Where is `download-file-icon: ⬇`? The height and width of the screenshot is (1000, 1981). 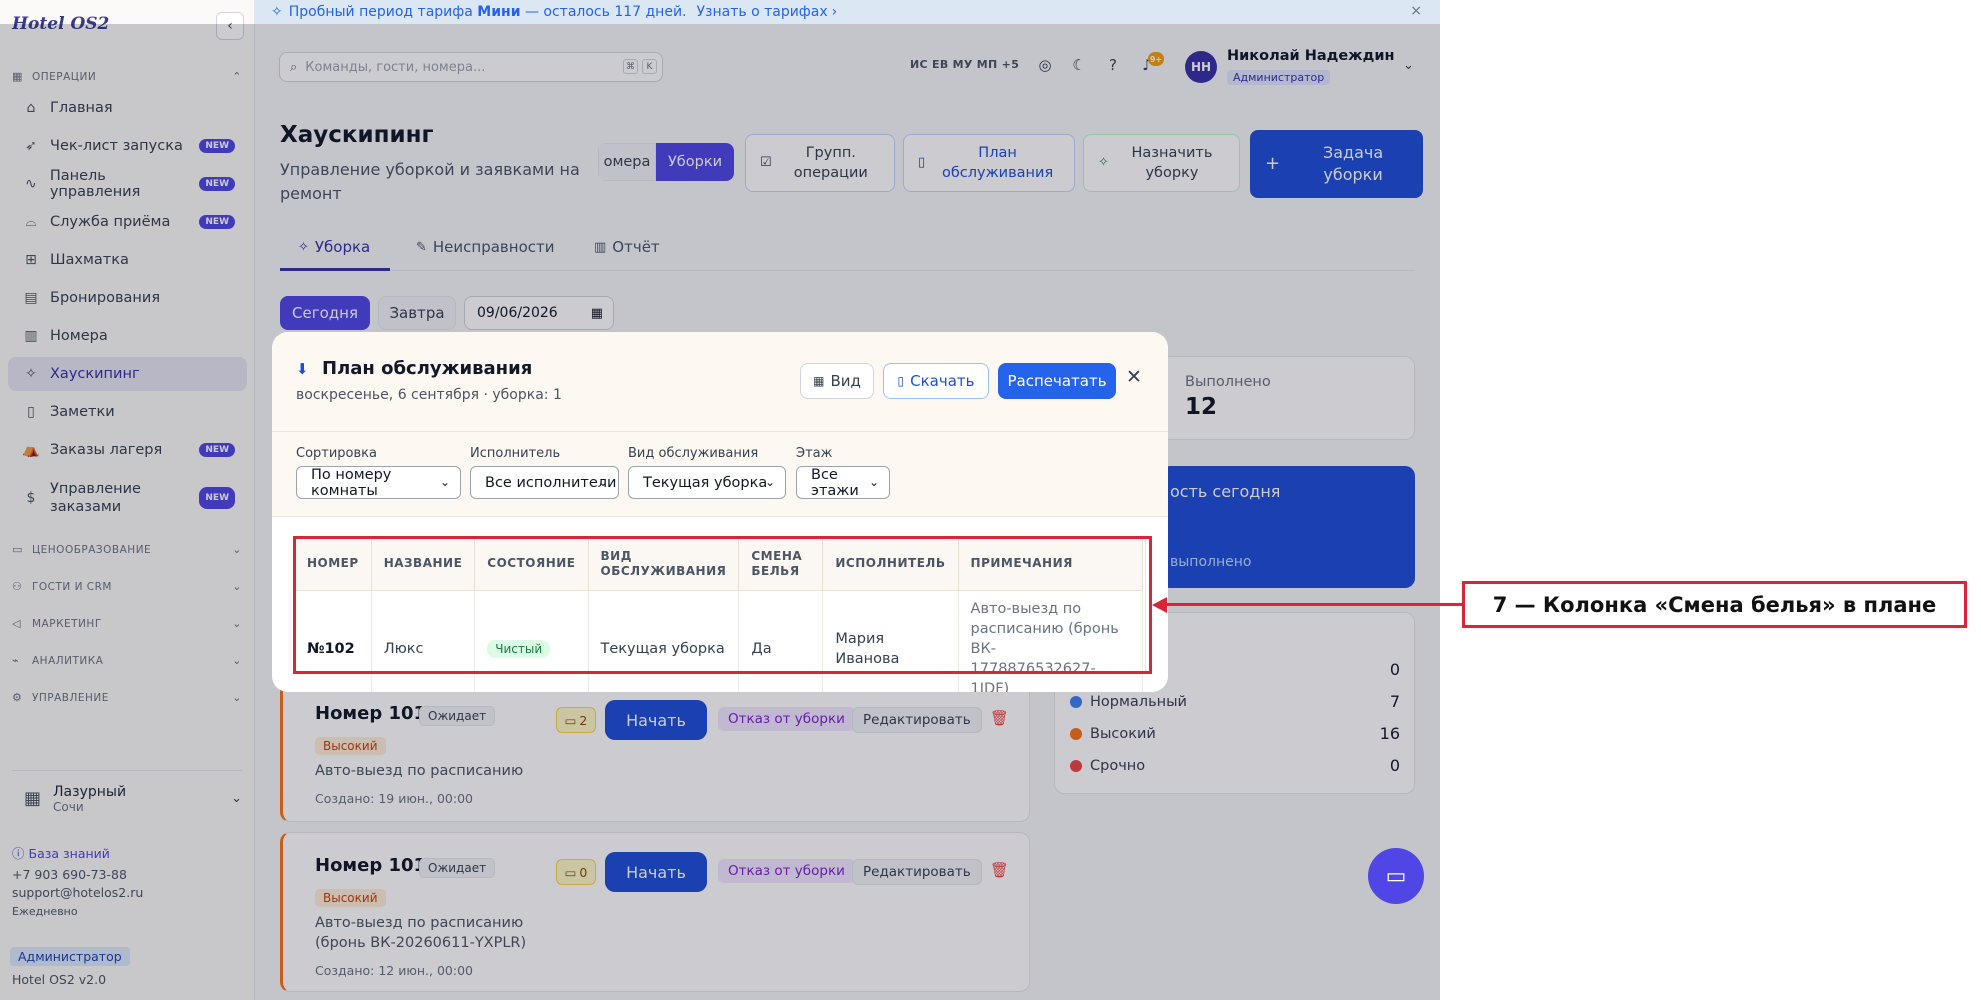 download-file-icon: ⬇ is located at coordinates (302, 369).